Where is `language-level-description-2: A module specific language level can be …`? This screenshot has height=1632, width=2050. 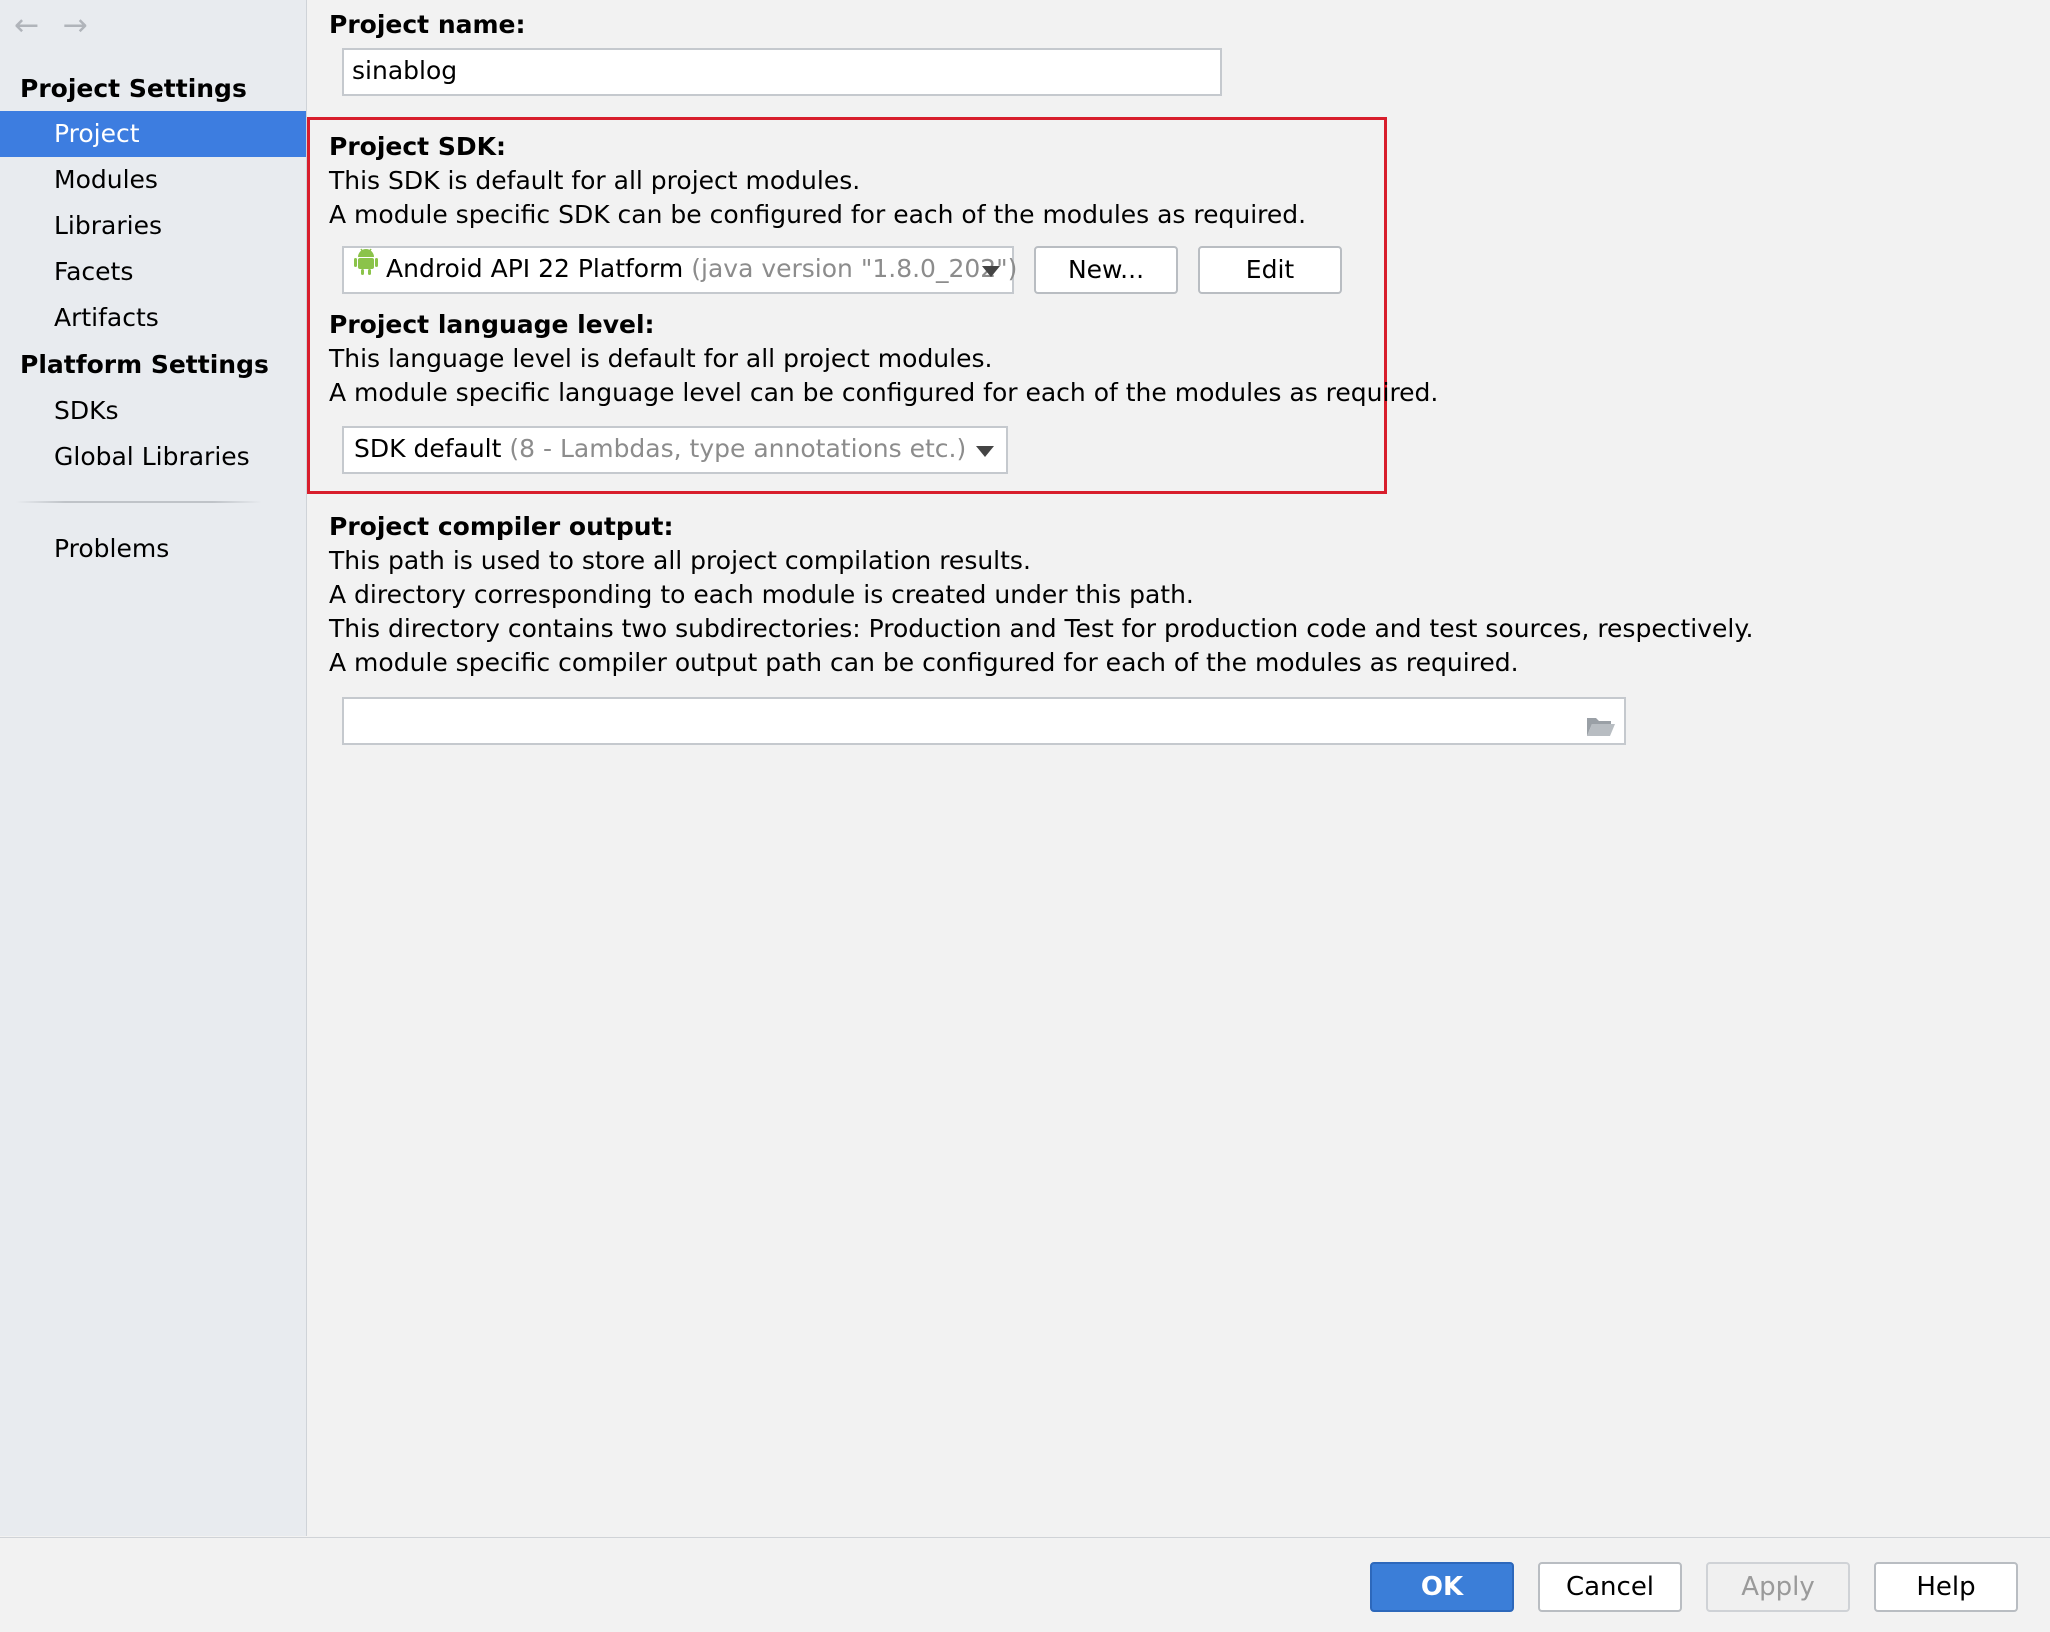
language-level-description-2: A module specific language level can be … is located at coordinates (884, 392).